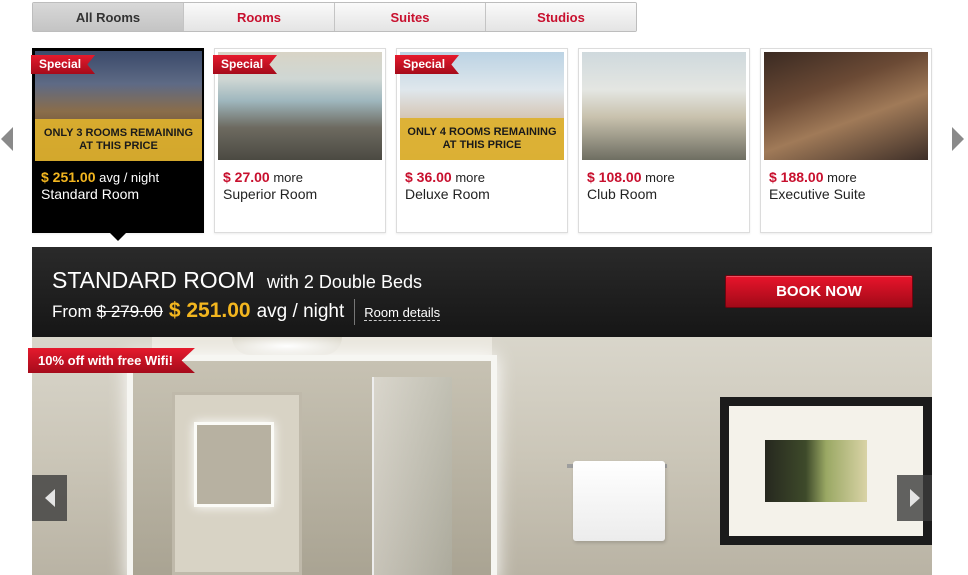 This screenshot has width=968, height=575. I want to click on card-price-suffix: avg / night, so click(129, 177).